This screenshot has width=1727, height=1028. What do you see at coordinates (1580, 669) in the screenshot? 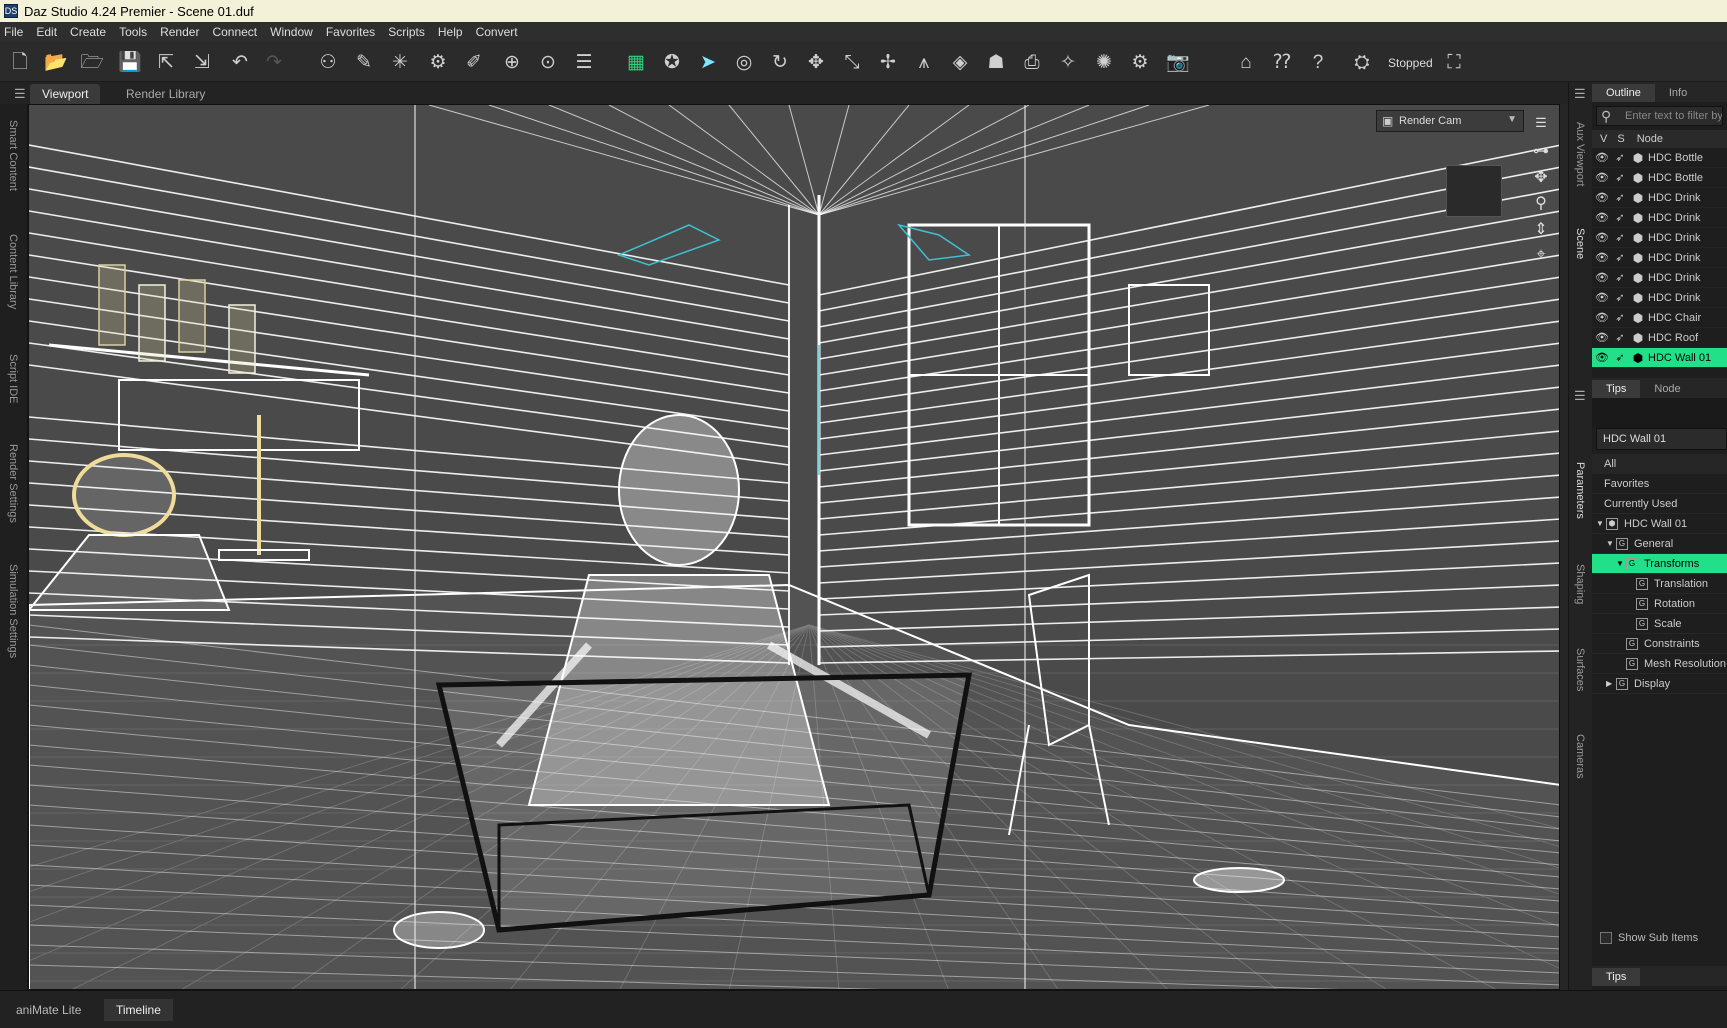
I see `pane-tab-surfaces: Surfaces` at bounding box center [1580, 669].